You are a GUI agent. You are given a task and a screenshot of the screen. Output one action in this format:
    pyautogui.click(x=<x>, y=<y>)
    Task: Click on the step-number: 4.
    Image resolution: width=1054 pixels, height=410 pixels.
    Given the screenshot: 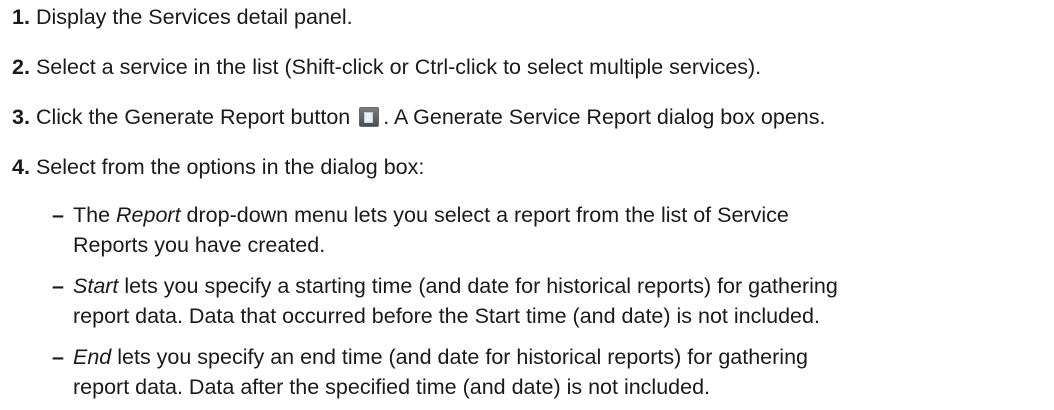 What is the action you would take?
    pyautogui.click(x=21, y=167)
    